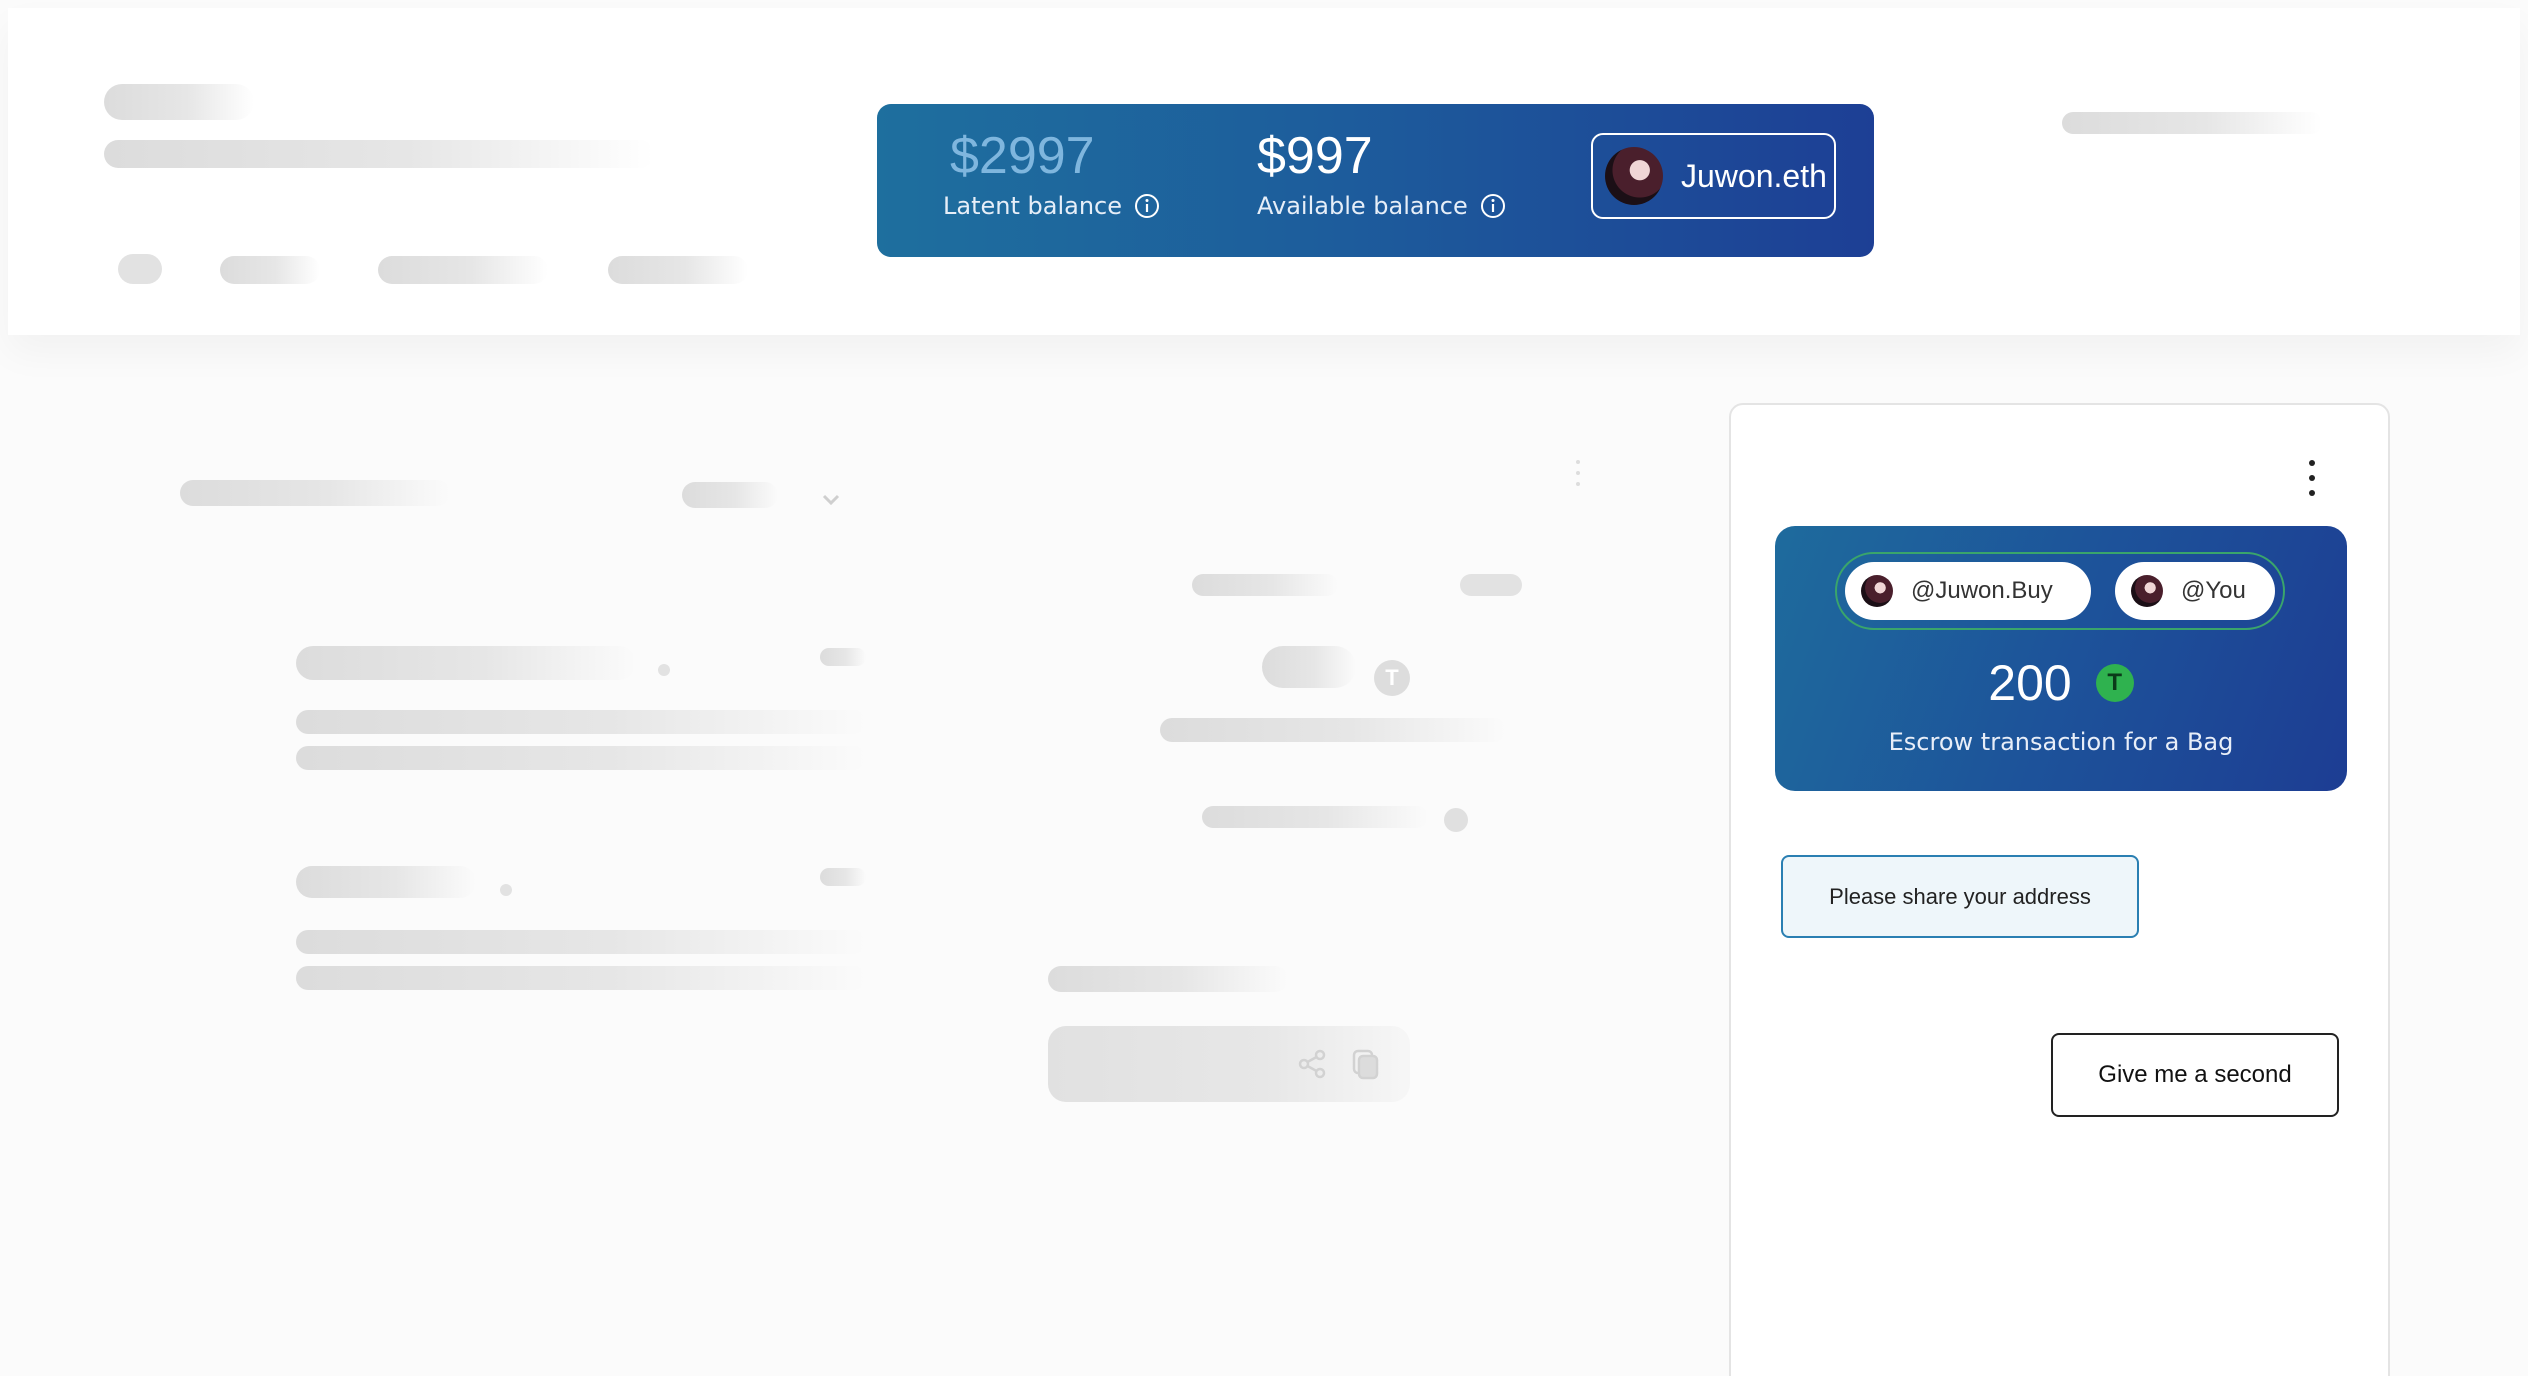 The image size is (2528, 1376). I want to click on escrow-description: Escrow transaction for a Bag, so click(2061, 742).